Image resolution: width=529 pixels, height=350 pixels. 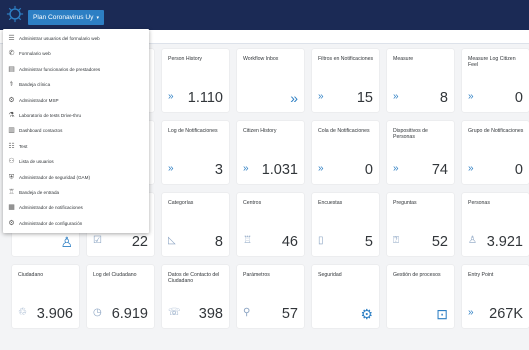 What do you see at coordinates (345, 224) in the screenshot?
I see `tile: Encuestas ▯ 5` at bounding box center [345, 224].